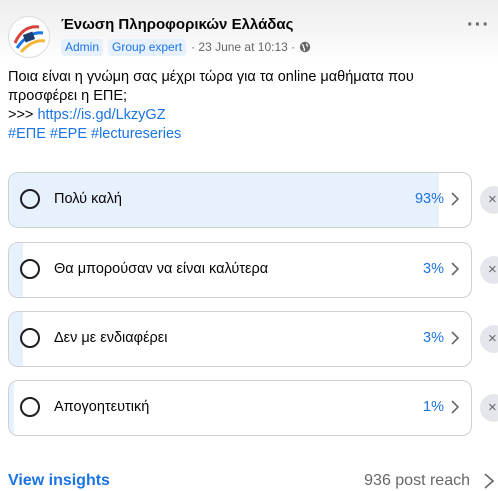 Image resolution: width=498 pixels, height=491 pixels. What do you see at coordinates (102, 407) in the screenshot?
I see `poll-option-label: Απογοητευτική` at bounding box center [102, 407].